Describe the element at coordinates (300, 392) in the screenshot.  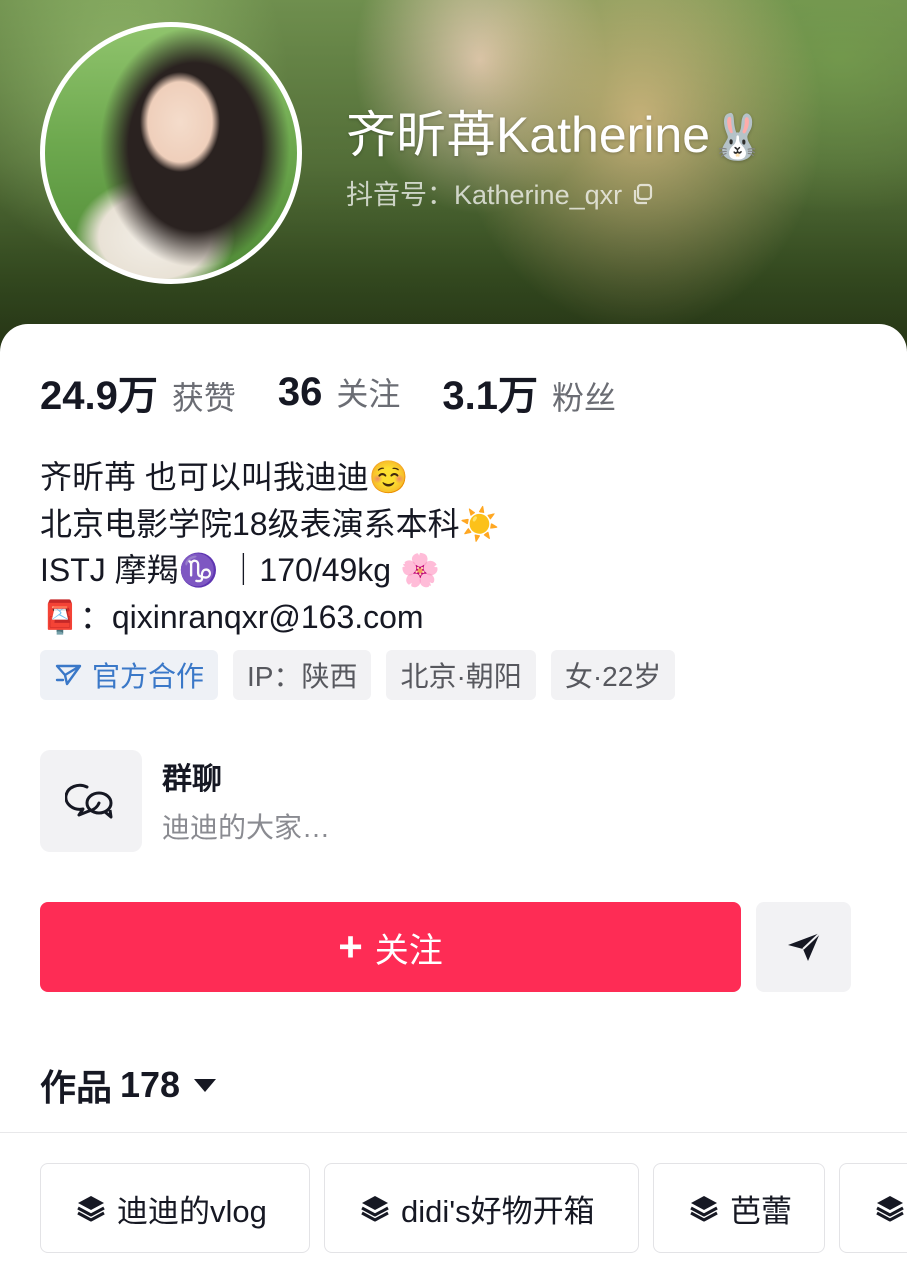
I see `stat-following-value: 36` at that location.